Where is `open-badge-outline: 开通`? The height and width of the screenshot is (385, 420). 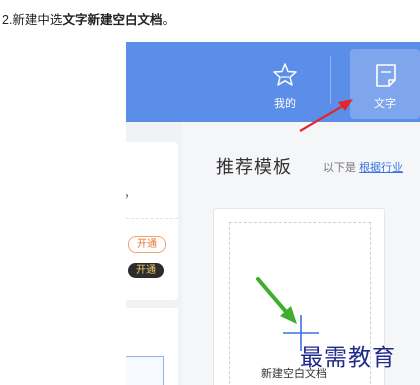 open-badge-outline: 开通 is located at coordinates (147, 244).